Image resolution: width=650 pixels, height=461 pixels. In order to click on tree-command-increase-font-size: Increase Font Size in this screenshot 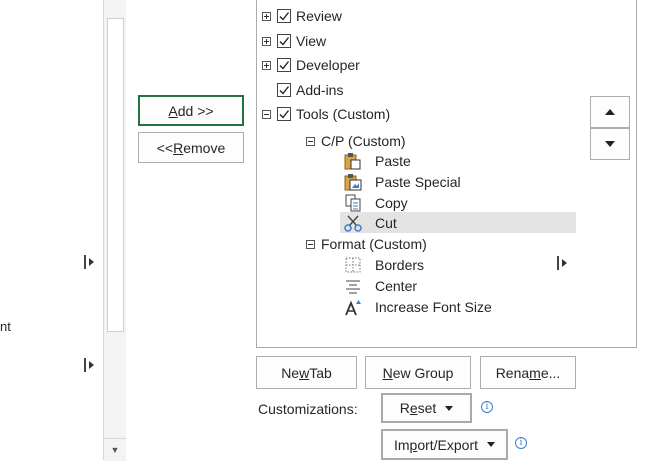, I will do `click(418, 307)`.